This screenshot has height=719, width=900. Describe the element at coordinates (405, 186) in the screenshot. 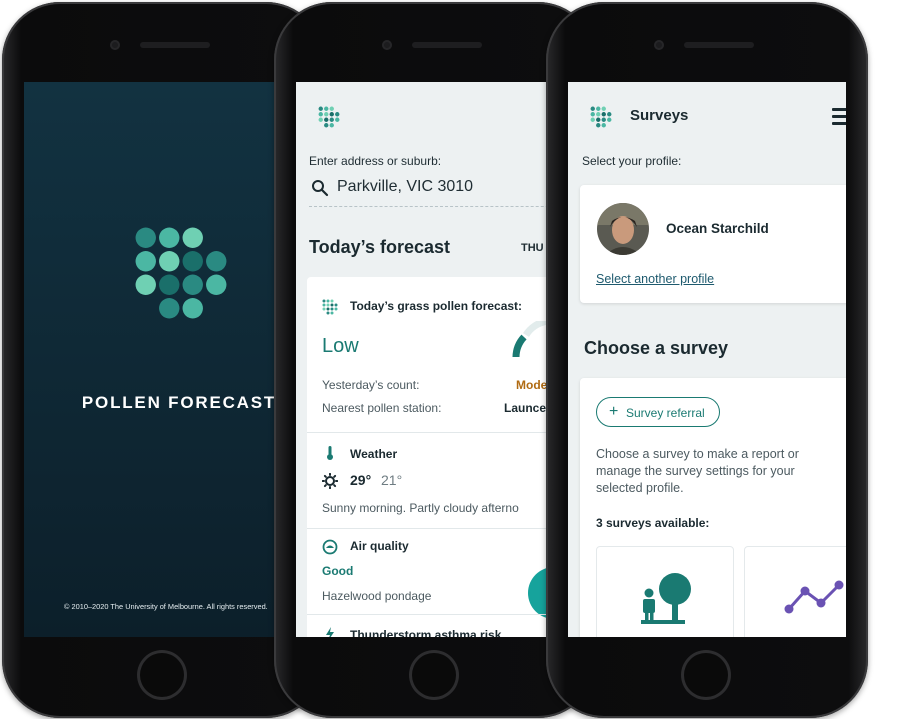

I see `address-value: Parkville, VIC 3010` at that location.